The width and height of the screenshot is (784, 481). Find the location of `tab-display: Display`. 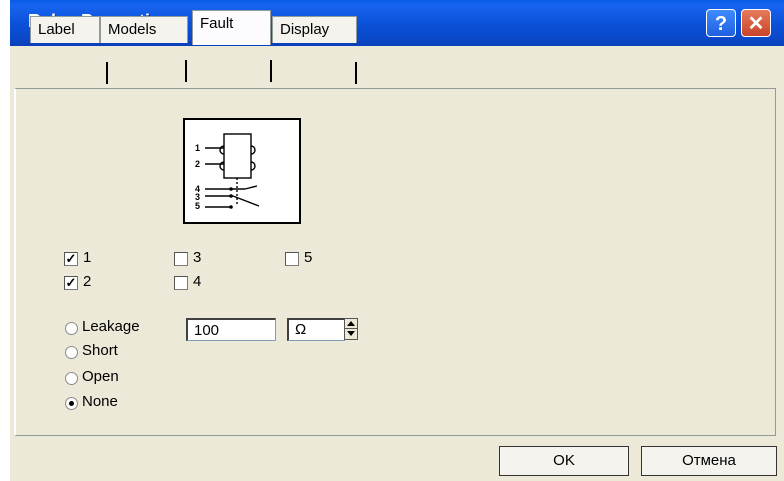

tab-display: Display is located at coordinates (314, 29).